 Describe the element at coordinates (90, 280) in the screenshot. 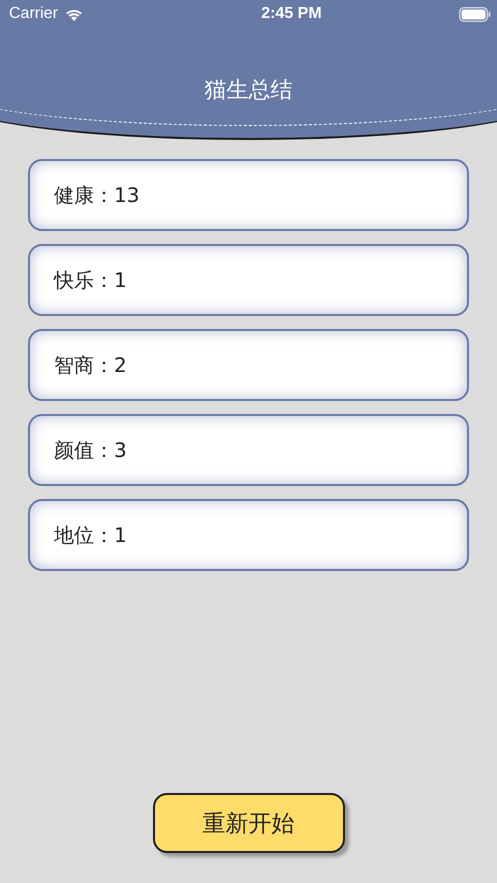

I see `stat-text: 快乐：1` at that location.